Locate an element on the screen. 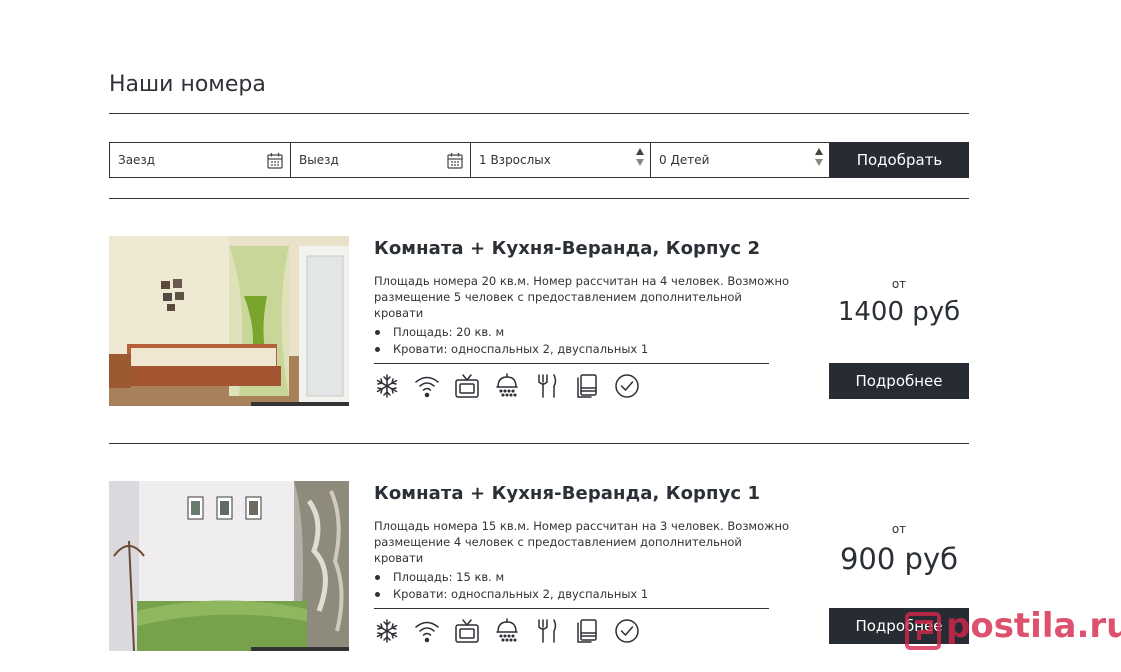 Image resolution: width=1121 pixels, height=672 pixels. checkin-field: Заезд is located at coordinates (199, 160).